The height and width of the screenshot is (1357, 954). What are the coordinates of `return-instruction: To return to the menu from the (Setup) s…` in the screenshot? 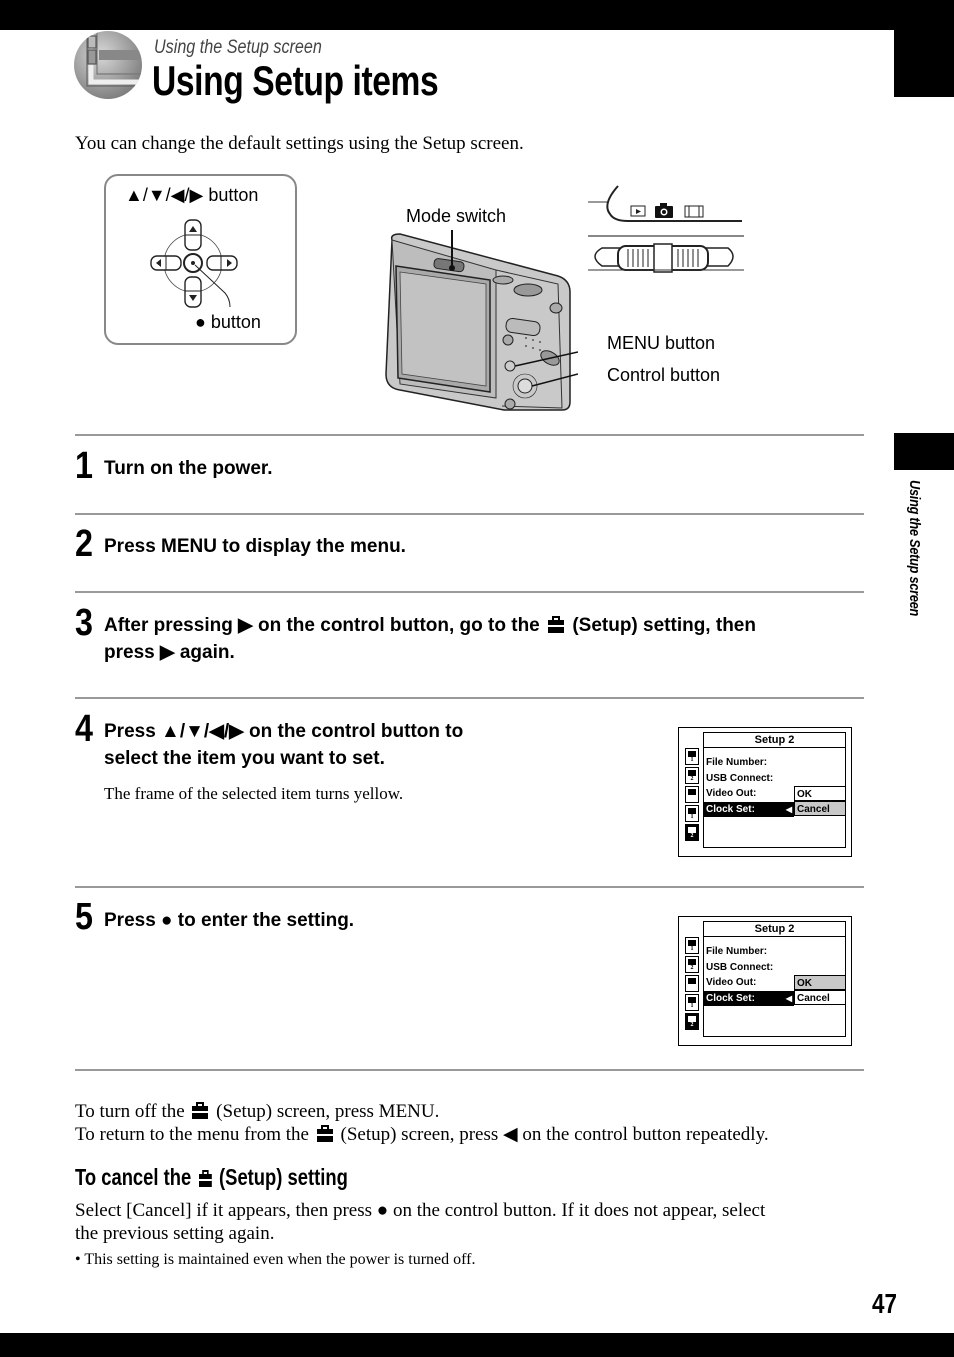 It's located at (422, 1134).